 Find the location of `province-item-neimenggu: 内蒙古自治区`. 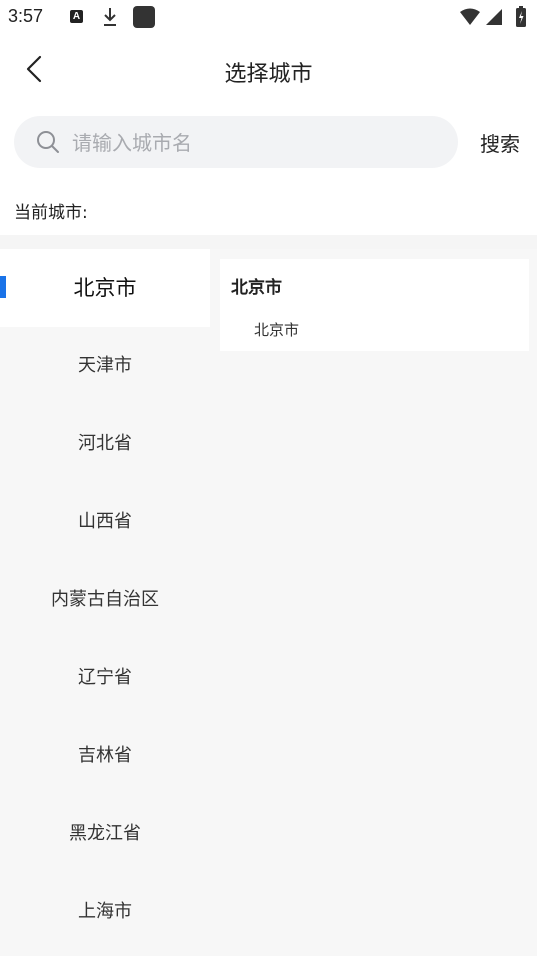

province-item-neimenggu: 内蒙古自治区 is located at coordinates (105, 600).